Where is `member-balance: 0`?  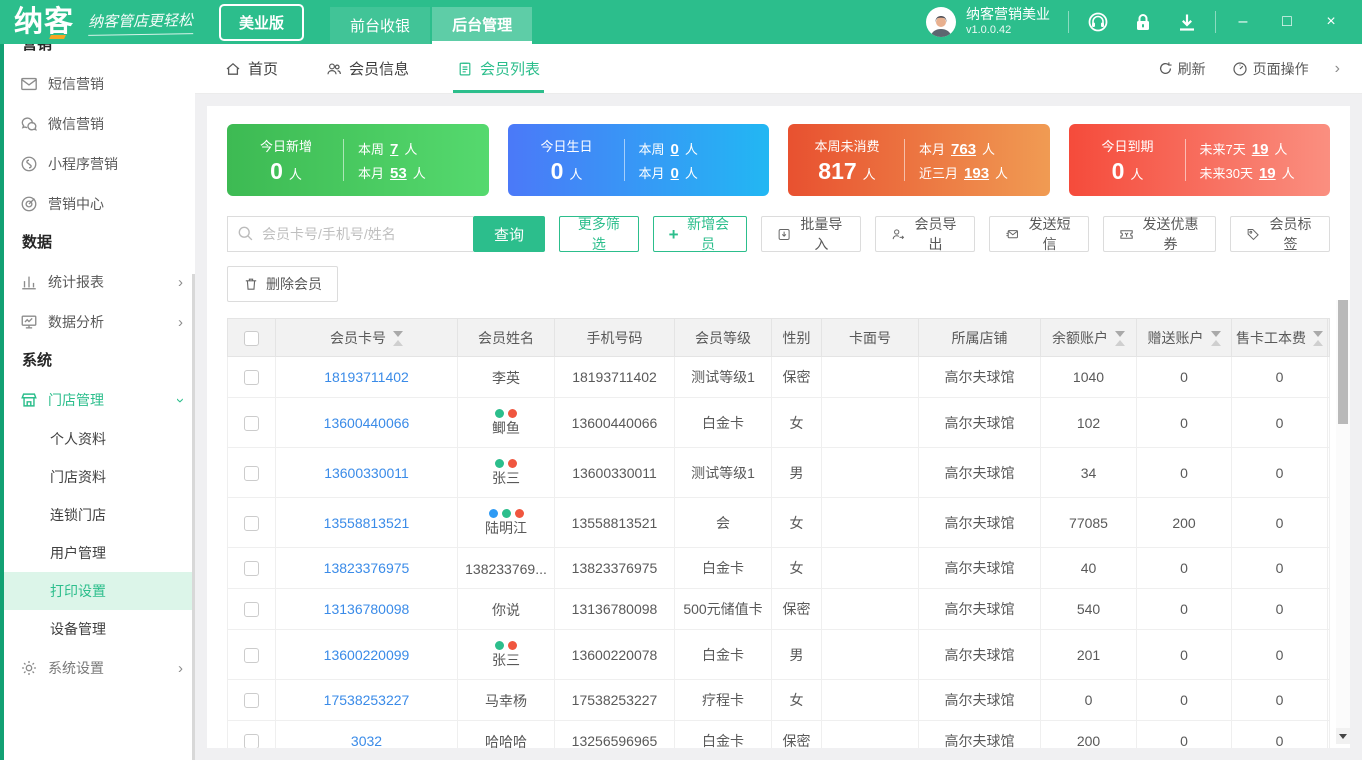
member-balance: 0 is located at coordinates (1088, 700).